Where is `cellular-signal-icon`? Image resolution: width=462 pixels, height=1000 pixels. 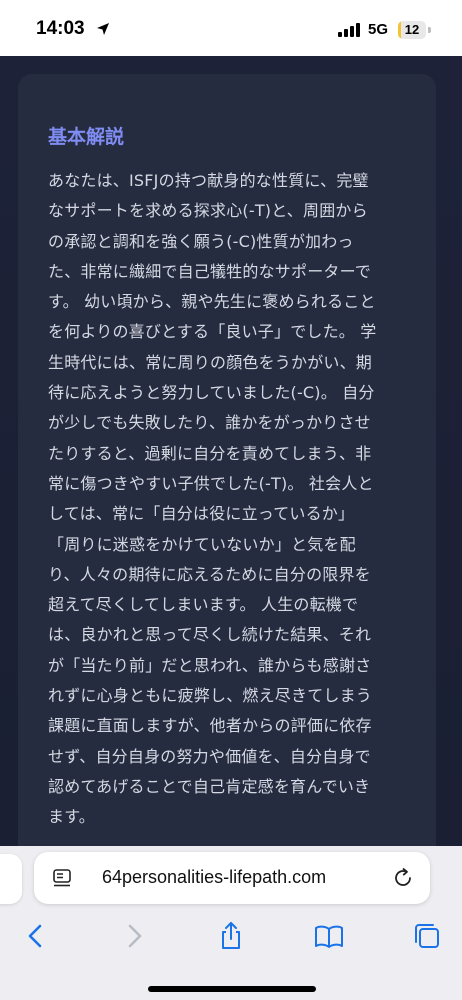
cellular-signal-icon is located at coordinates (349, 30).